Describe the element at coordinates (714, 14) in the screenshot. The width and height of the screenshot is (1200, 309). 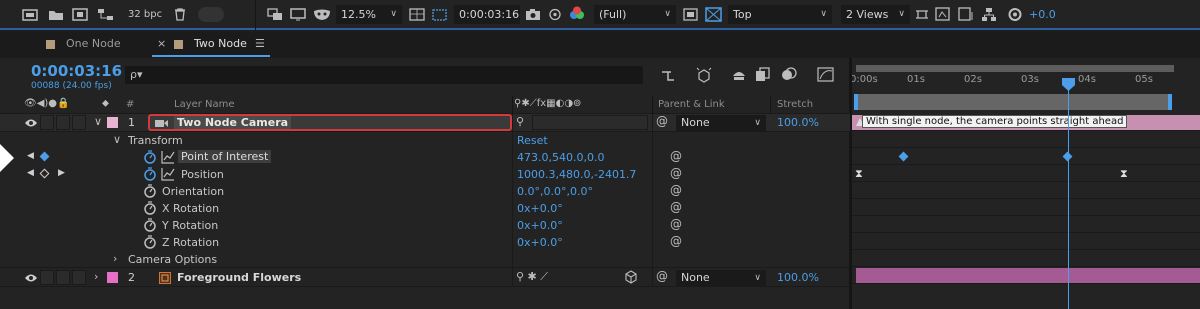
I see `transparency-grid-icon` at that location.